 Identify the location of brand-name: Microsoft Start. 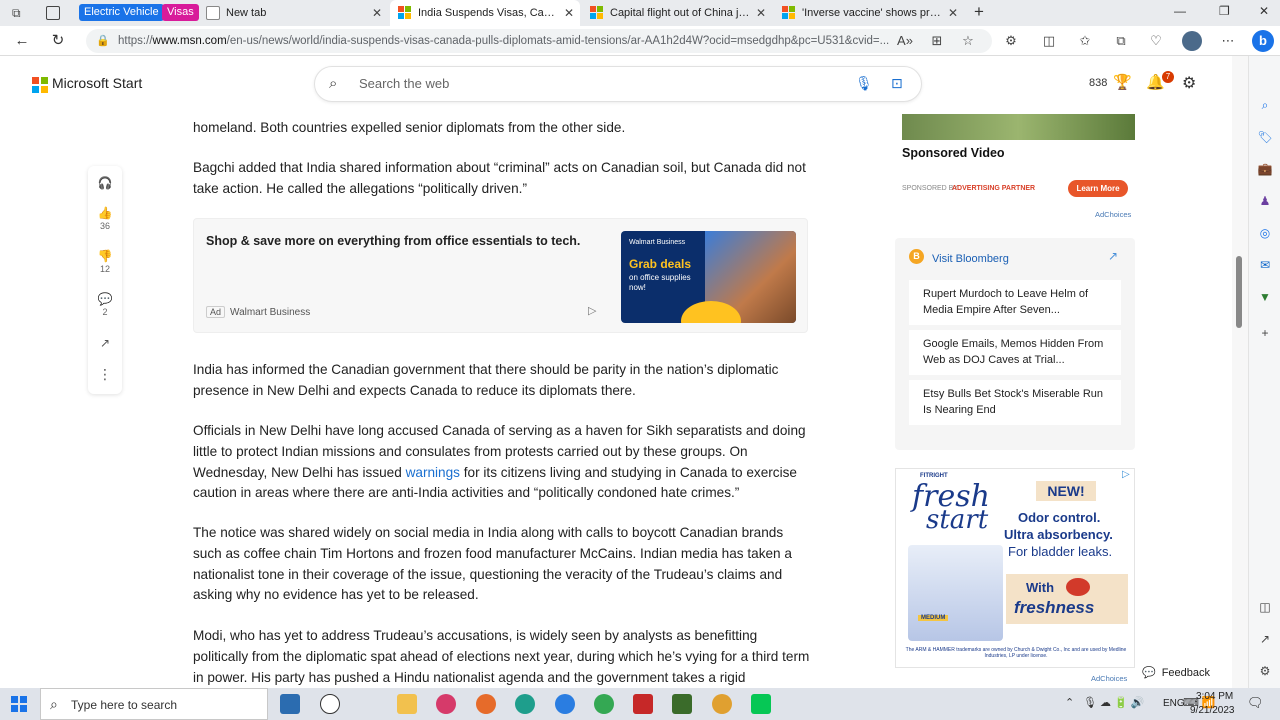
(97, 83).